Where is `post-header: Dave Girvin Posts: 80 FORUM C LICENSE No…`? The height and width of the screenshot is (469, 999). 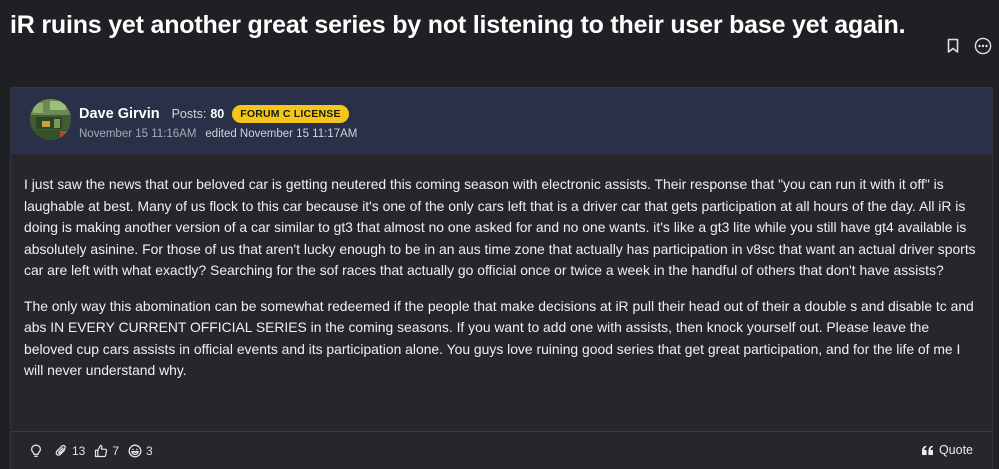
post-header: Dave Girvin Posts: 80 FORUM C LICENSE No… is located at coordinates (501, 121).